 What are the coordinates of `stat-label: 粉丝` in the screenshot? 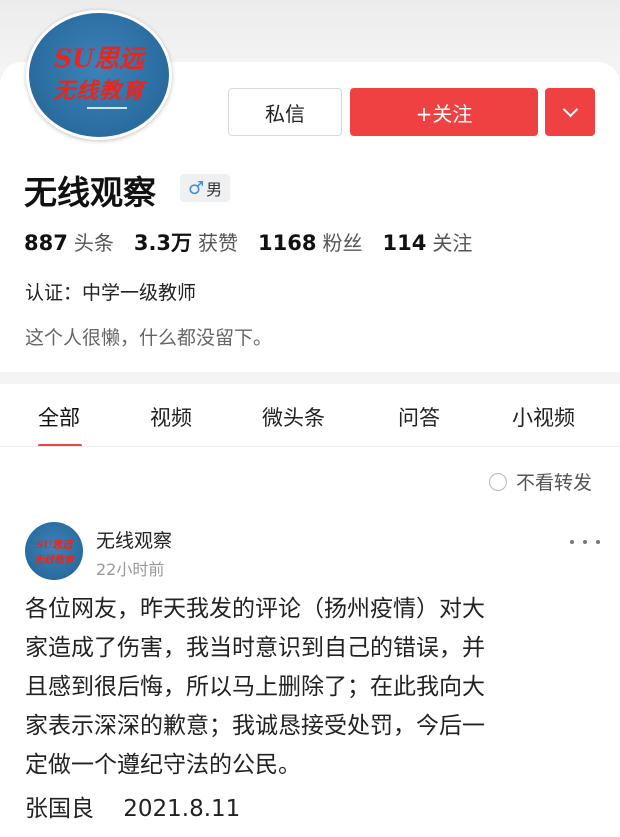 It's located at (342, 243).